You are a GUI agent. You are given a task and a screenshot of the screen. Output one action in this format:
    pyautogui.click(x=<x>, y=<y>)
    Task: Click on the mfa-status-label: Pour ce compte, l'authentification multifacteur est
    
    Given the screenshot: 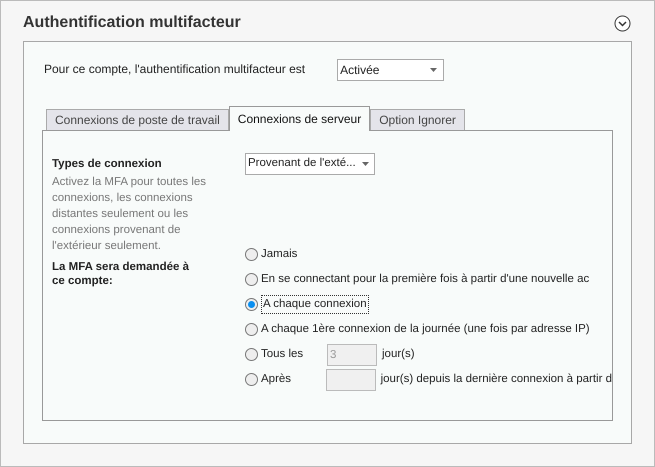 What is the action you would take?
    pyautogui.click(x=175, y=69)
    